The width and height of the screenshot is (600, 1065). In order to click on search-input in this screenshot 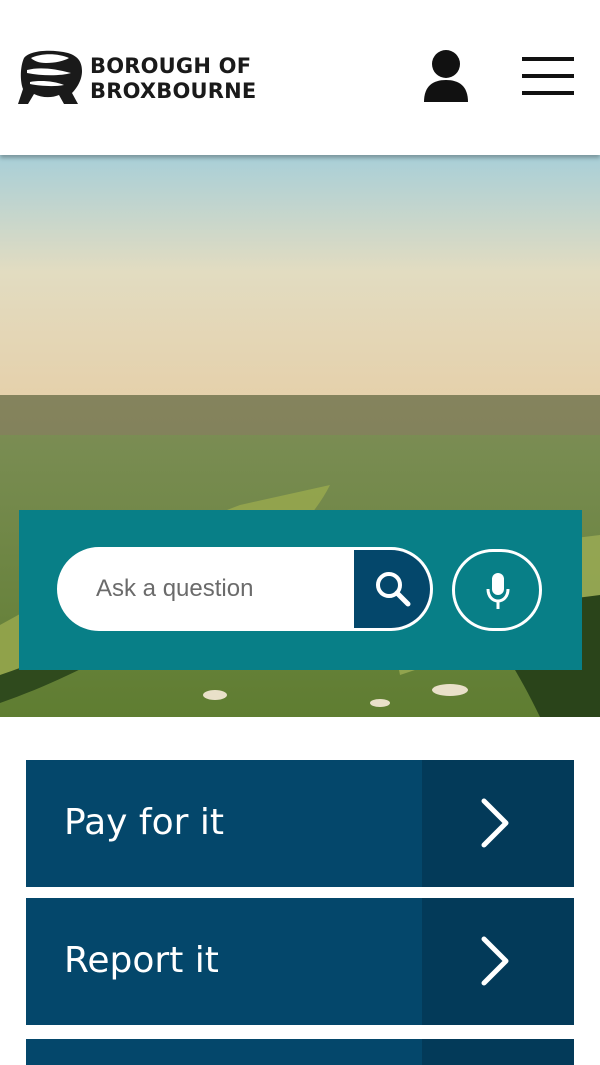, I will do `click(207, 589)`.